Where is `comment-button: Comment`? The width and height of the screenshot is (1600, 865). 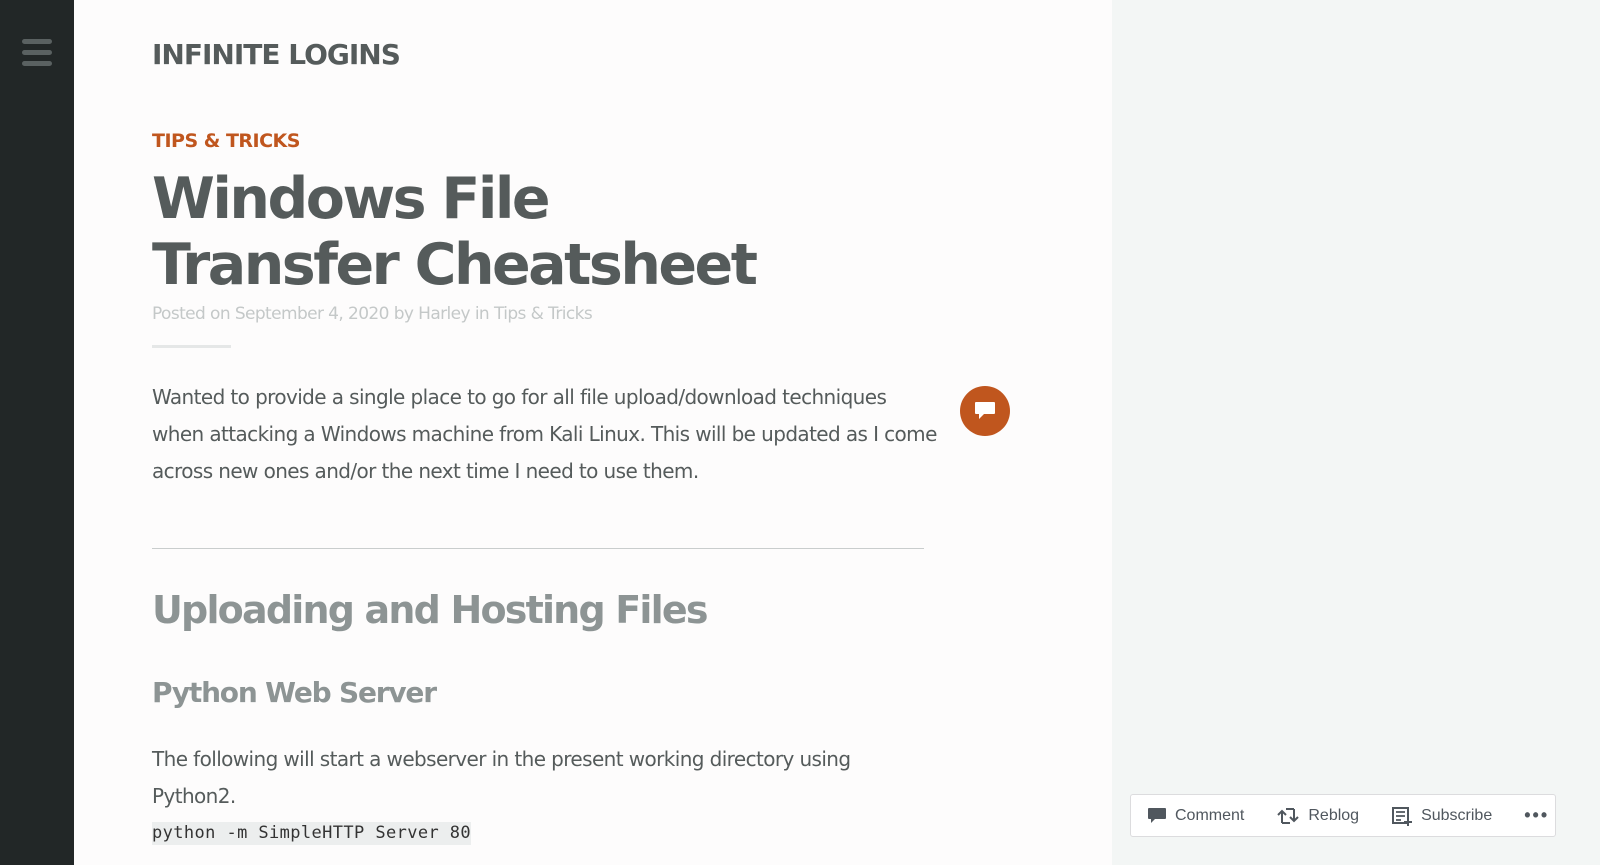
comment-button: Comment is located at coordinates (1195, 816).